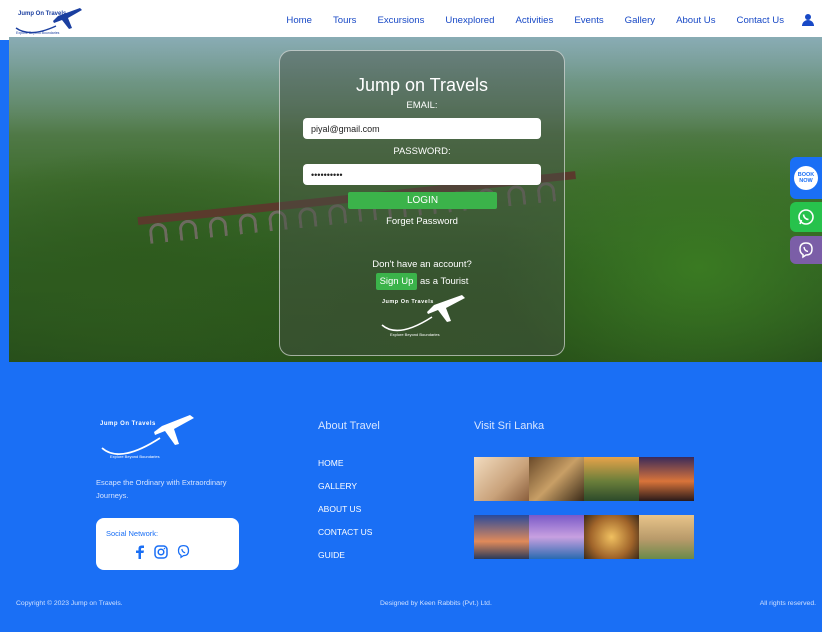  I want to click on footer-logo-slogan: Explore Beyond Boundaries, so click(135, 456).